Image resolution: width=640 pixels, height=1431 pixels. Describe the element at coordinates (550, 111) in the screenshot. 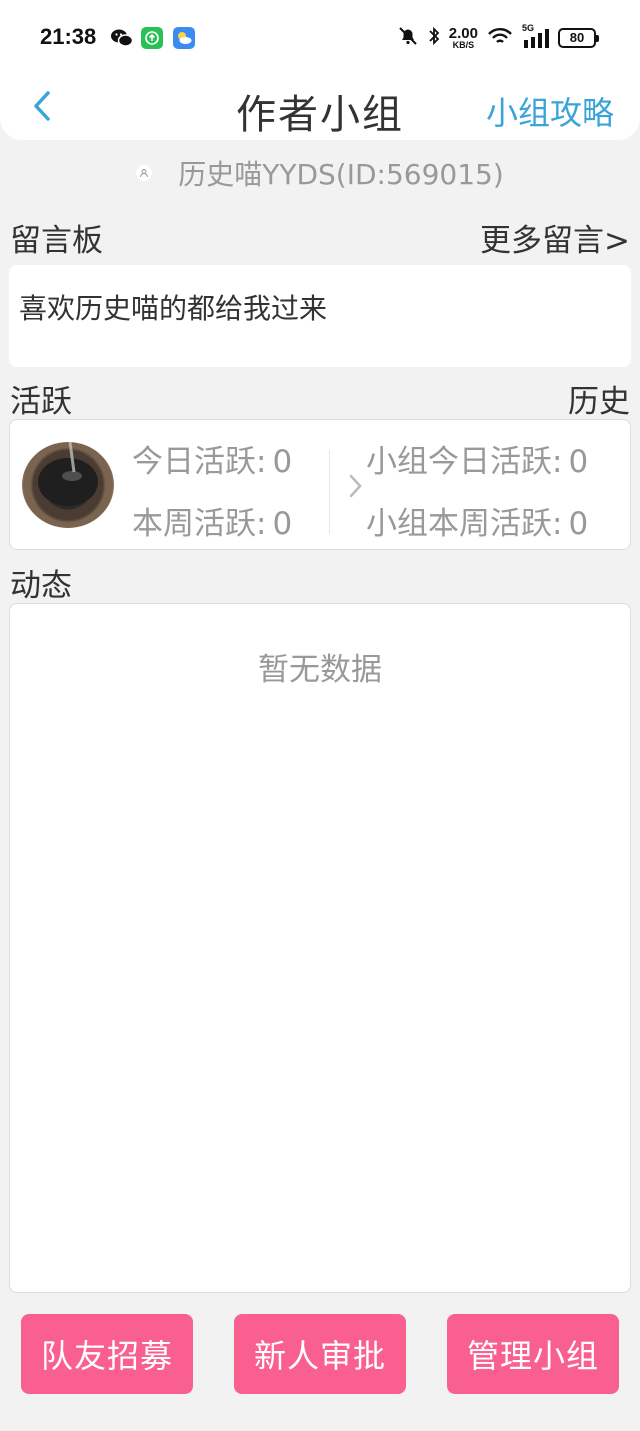

I see `group-guide-link: 小组攻略` at that location.